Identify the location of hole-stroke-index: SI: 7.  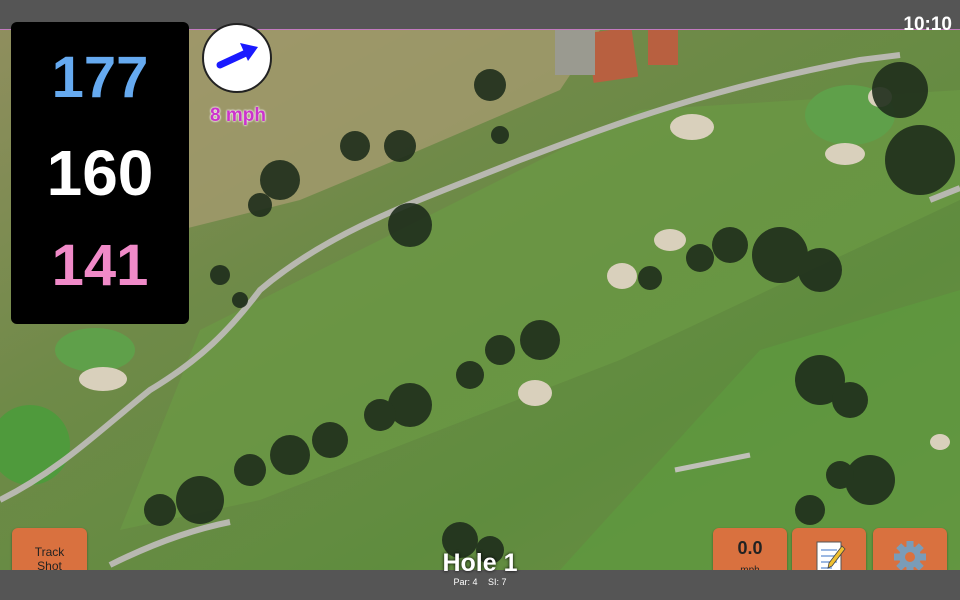
(497, 582).